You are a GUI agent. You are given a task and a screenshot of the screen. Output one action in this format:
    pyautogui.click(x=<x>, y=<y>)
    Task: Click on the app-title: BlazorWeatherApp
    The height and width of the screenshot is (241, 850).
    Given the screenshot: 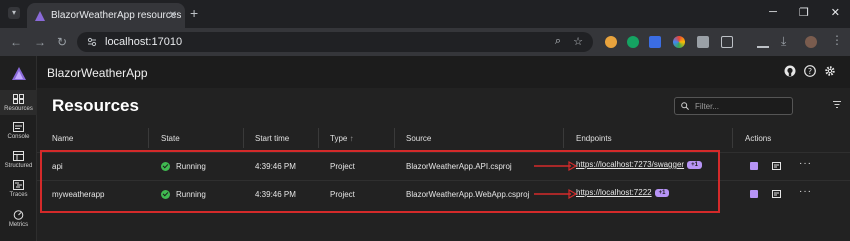 What is the action you would take?
    pyautogui.click(x=97, y=73)
    